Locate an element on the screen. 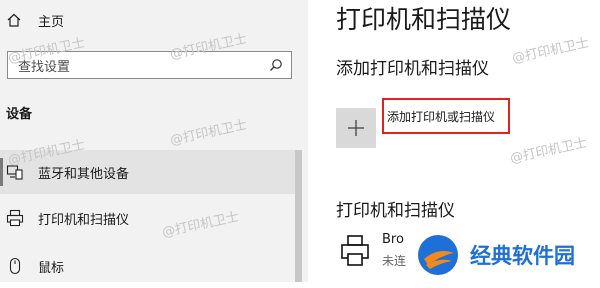 Image resolution: width=600 pixels, height=288 pixels. plus-icon is located at coordinates (356, 128).